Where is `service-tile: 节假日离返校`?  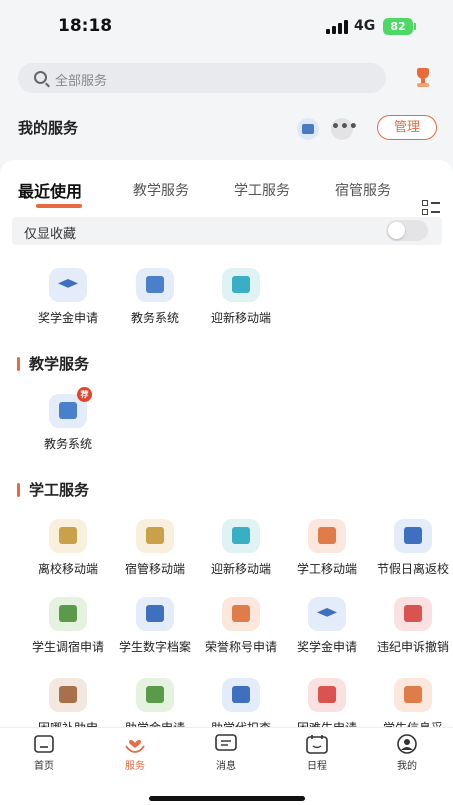
service-tile: 节假日离返校 is located at coordinates (411, 548).